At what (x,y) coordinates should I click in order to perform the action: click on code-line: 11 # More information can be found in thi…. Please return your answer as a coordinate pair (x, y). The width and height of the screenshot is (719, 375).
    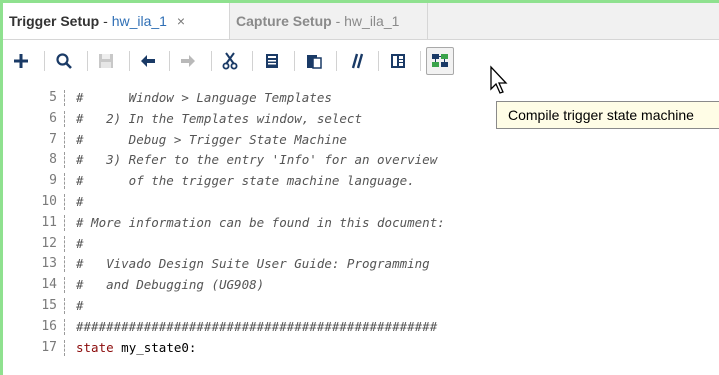
    Looking at the image, I should click on (361, 223).